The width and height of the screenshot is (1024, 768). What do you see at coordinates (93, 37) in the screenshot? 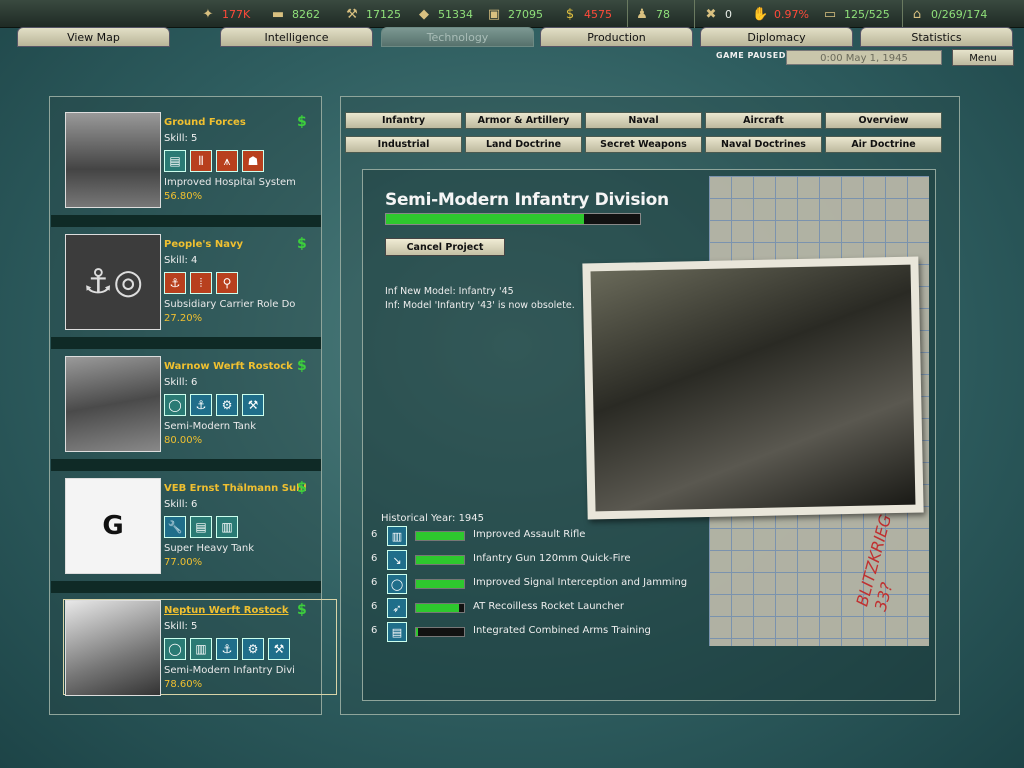
I see `tab-view-map: View Map` at bounding box center [93, 37].